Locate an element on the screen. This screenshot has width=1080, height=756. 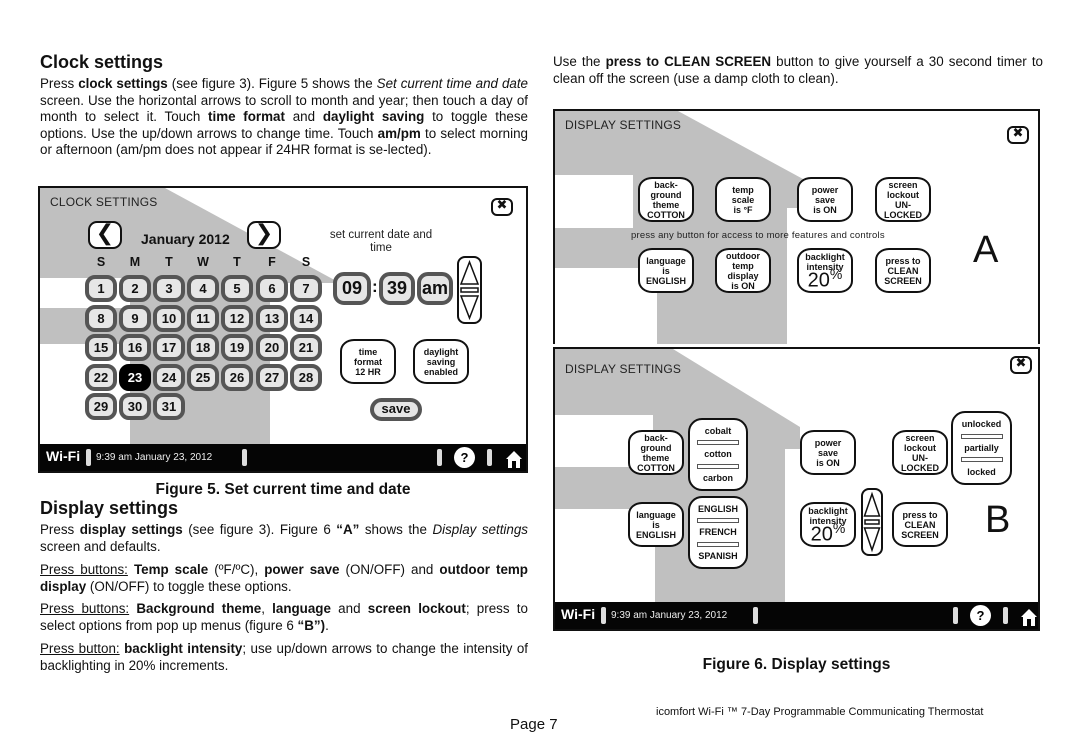
calendar-day: 26 is located at coordinates (237, 377).